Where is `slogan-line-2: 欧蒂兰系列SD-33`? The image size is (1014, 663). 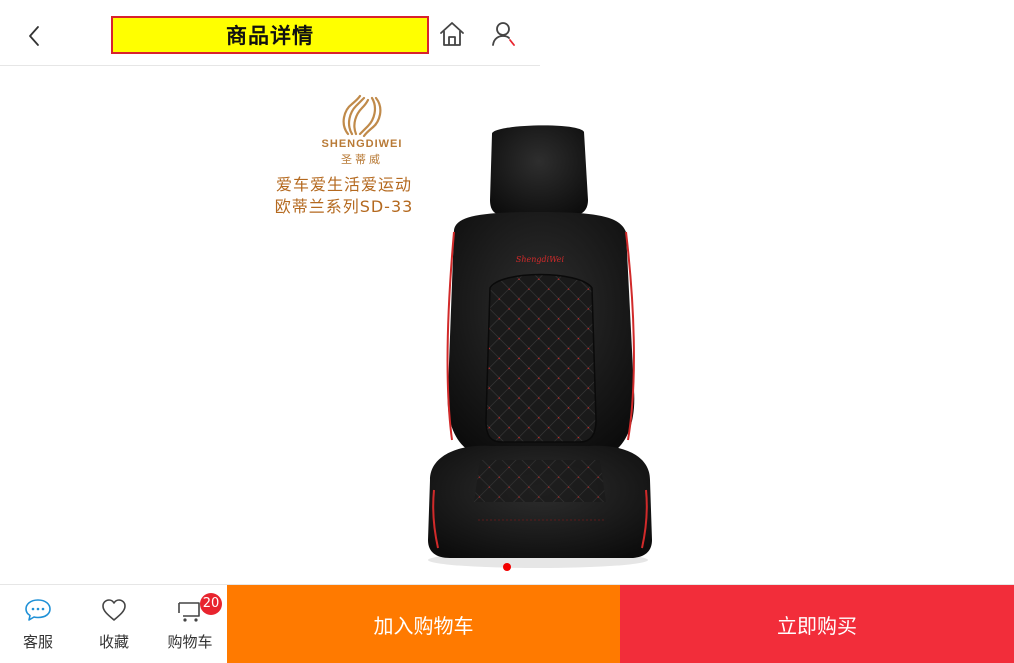 slogan-line-2: 欧蒂兰系列SD-33 is located at coordinates (344, 206).